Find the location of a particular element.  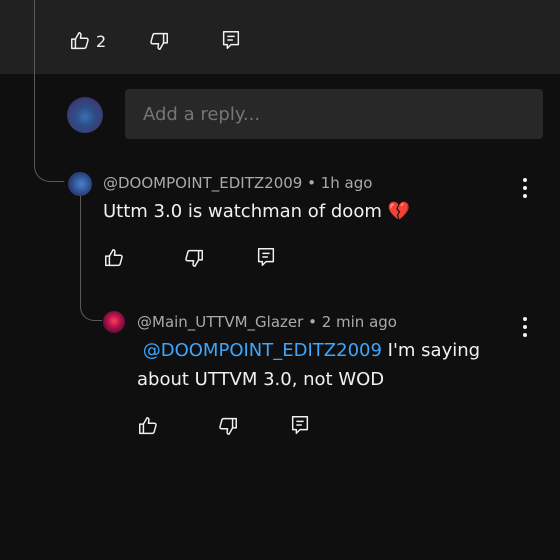

comment-author: @Main_UTTVM_Glazer is located at coordinates (220, 322).